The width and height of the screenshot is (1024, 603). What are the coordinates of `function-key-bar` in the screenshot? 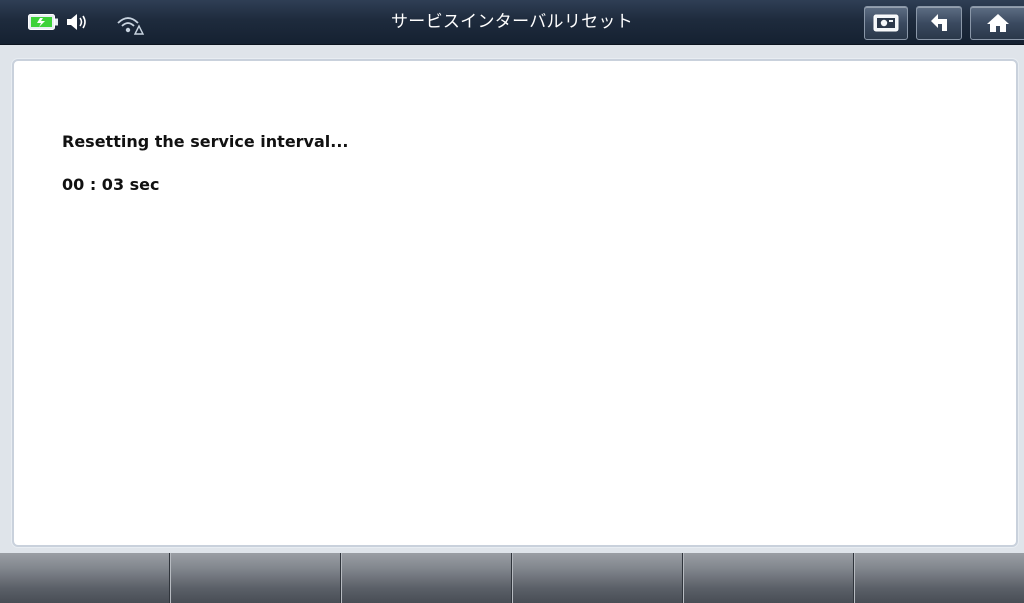 It's located at (512, 578).